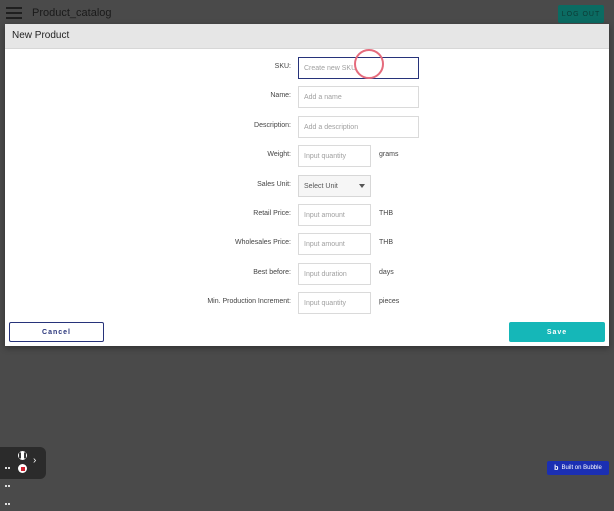 The image size is (614, 511). I want to click on hamburger-menu-icon, so click(14, 13).